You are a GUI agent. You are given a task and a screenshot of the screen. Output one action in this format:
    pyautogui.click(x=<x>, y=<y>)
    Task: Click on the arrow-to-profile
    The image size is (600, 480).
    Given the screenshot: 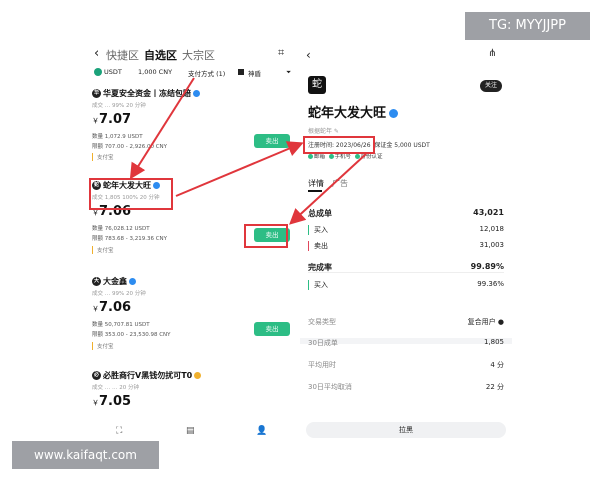 What is the action you would take?
    pyautogui.click(x=239, y=169)
    